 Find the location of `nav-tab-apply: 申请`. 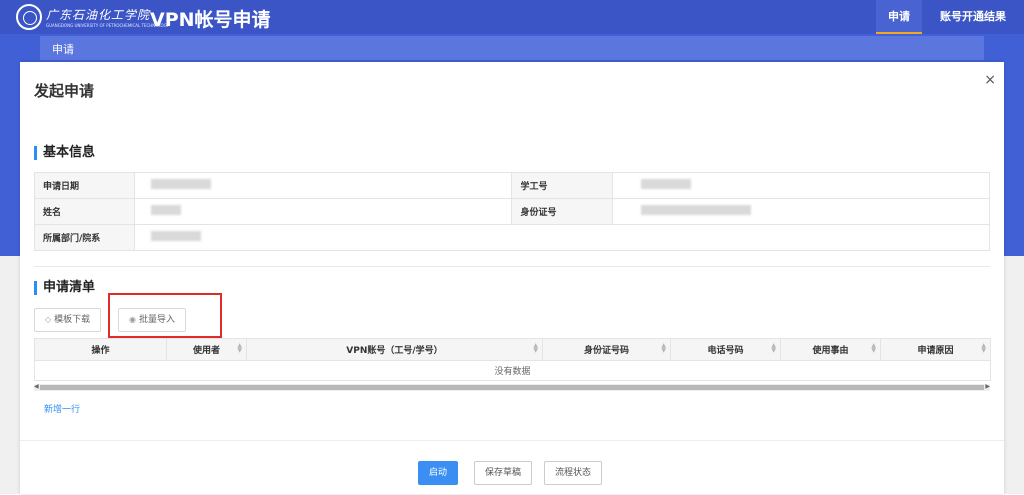

nav-tab-apply: 申请 is located at coordinates (899, 17).